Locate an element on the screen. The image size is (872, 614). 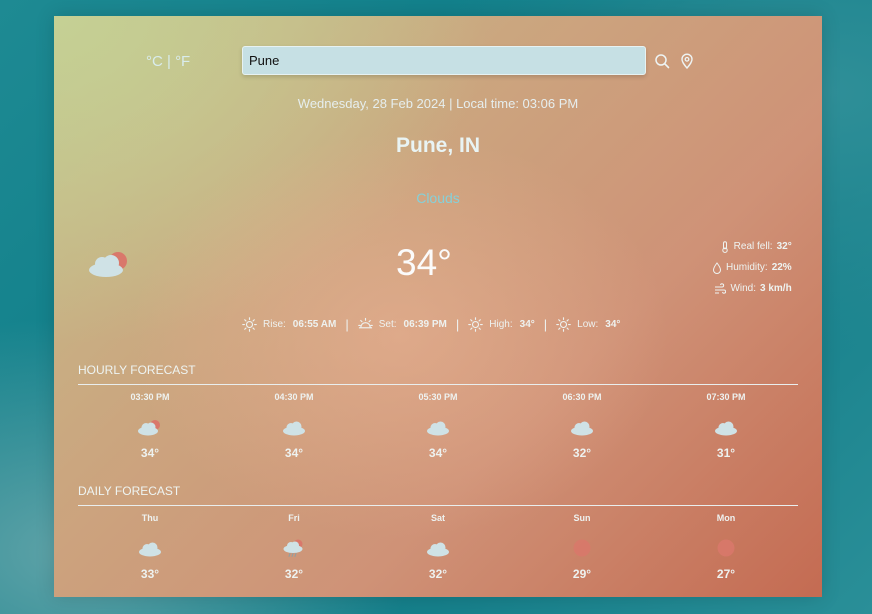
daily-day: Thu is located at coordinates (150, 518).